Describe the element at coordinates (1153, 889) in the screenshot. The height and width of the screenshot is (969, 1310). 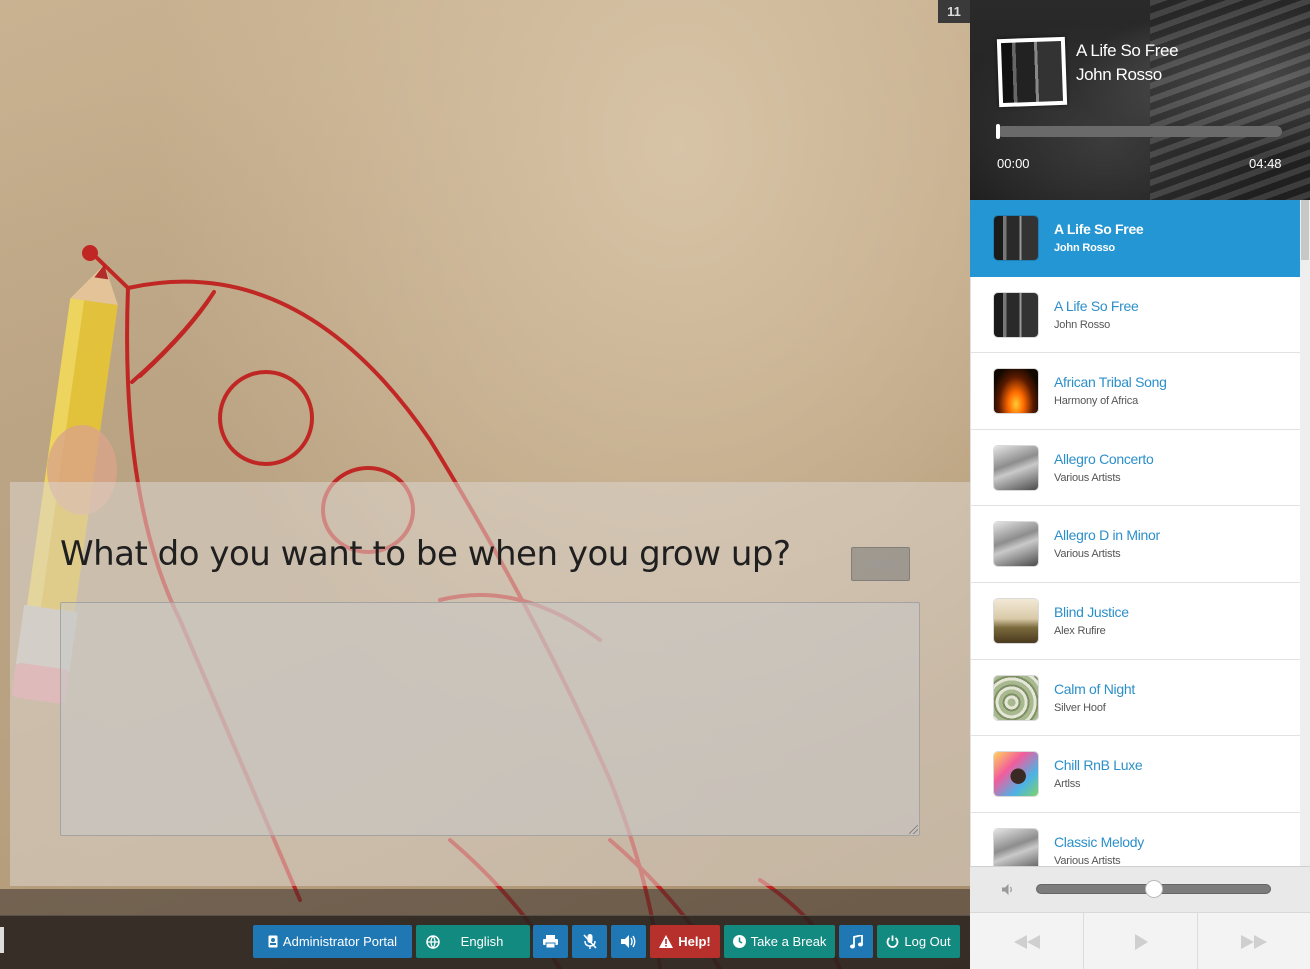
I see `volume-slider-handle` at that location.